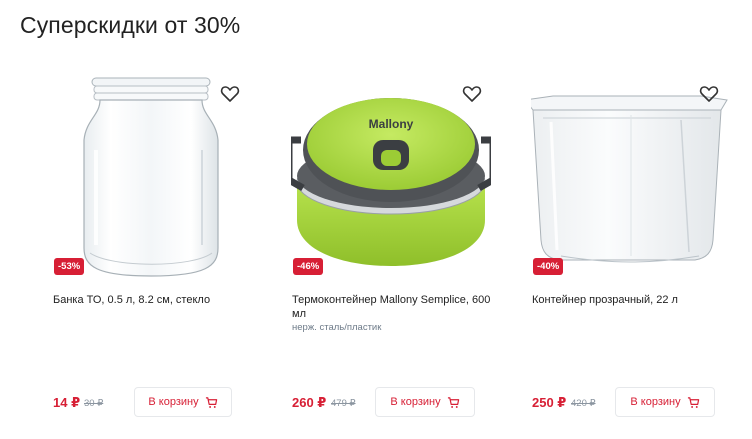 The height and width of the screenshot is (439, 752). Describe the element at coordinates (337, 327) in the screenshot. I see `product-material: нерж. сталь/пластик` at that location.